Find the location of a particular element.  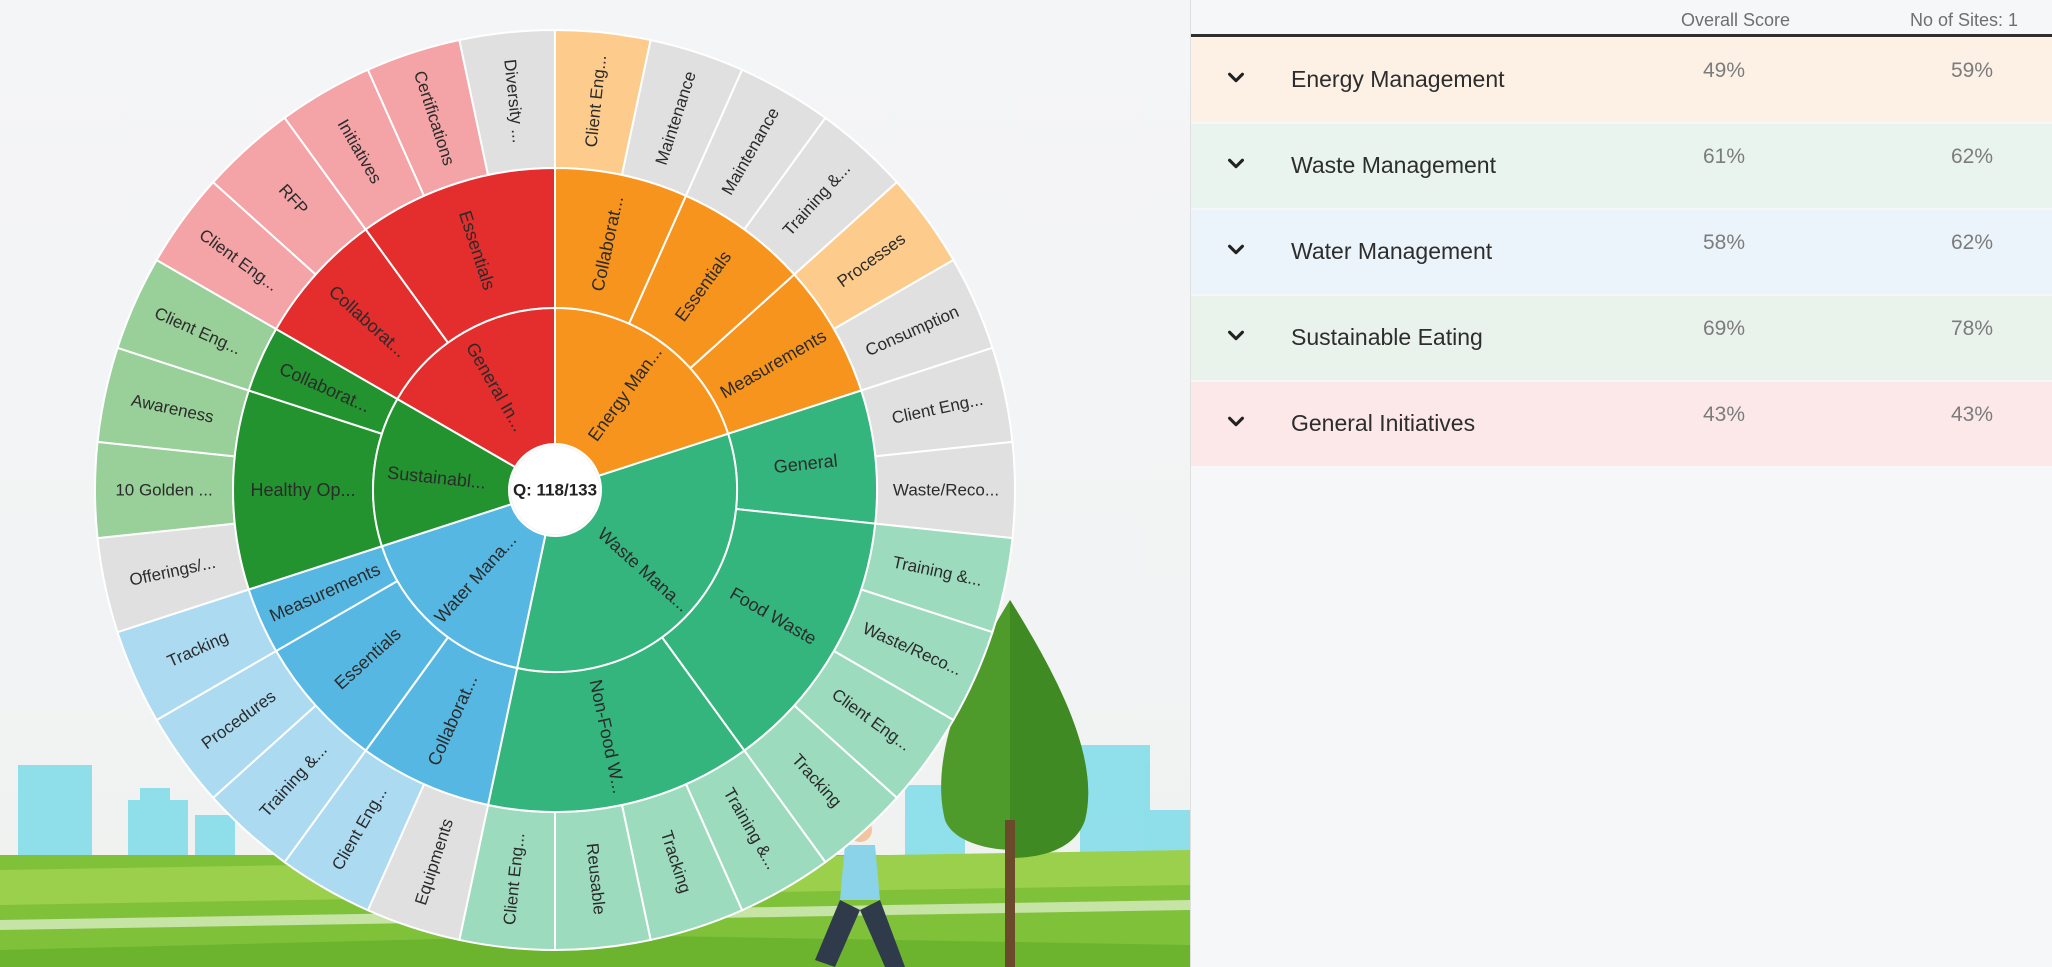

site-score-value: 78% is located at coordinates (1972, 328).